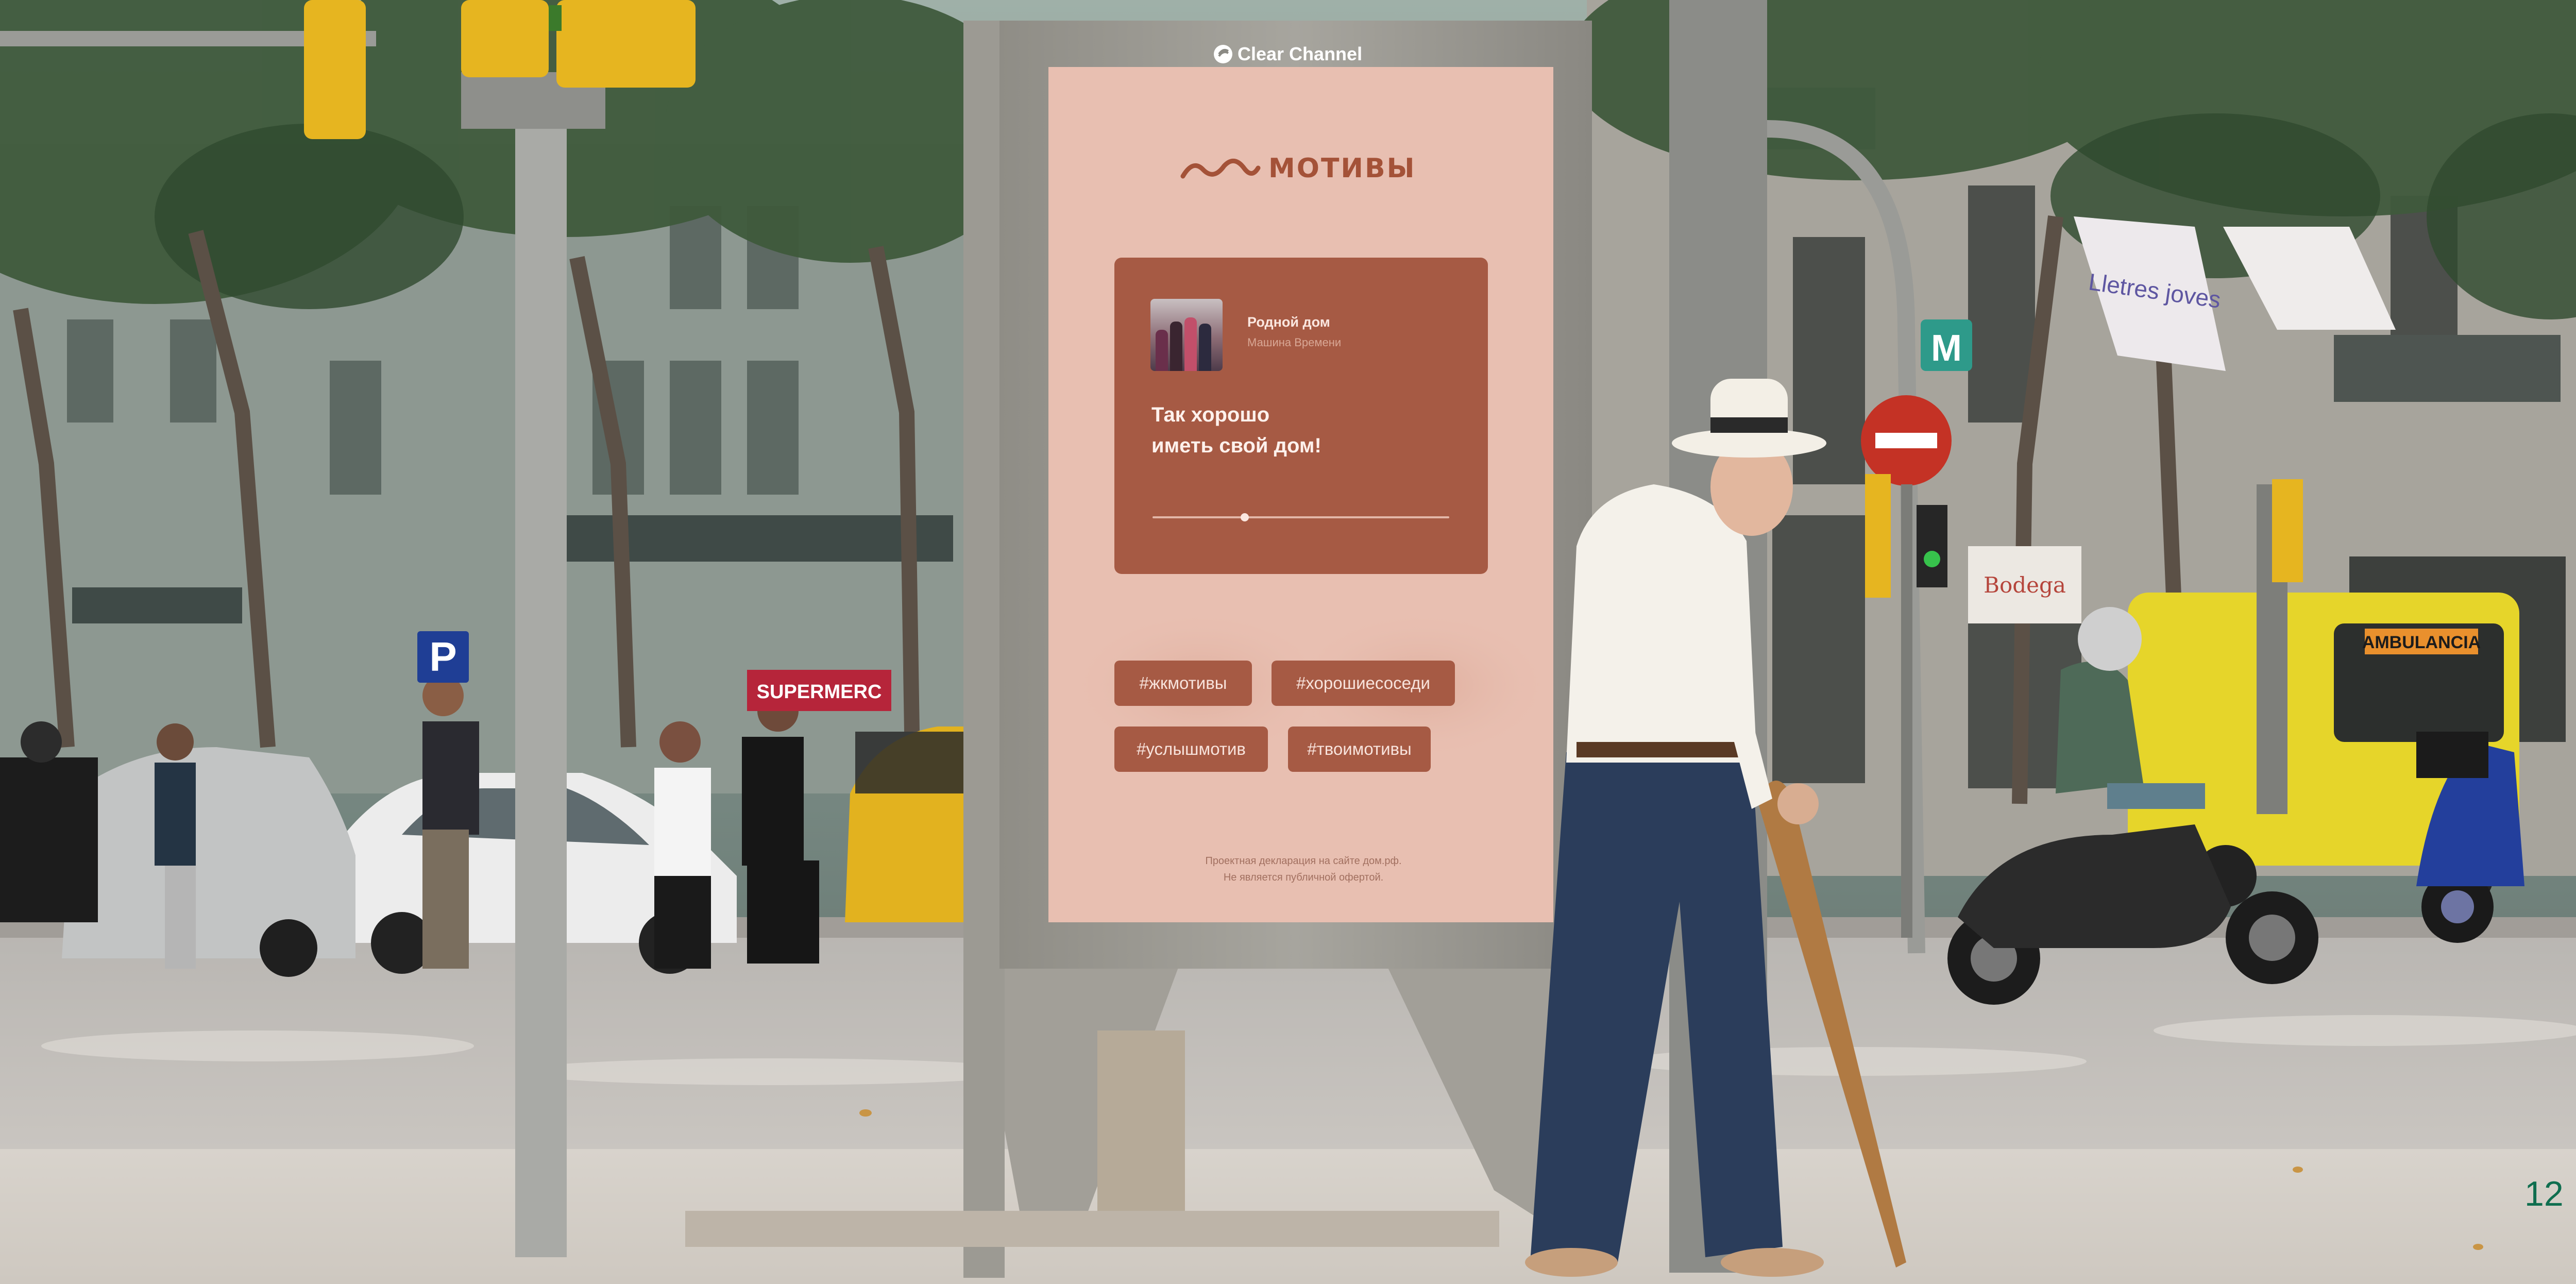  I want to click on track-title: Родной дом, so click(1288, 322).